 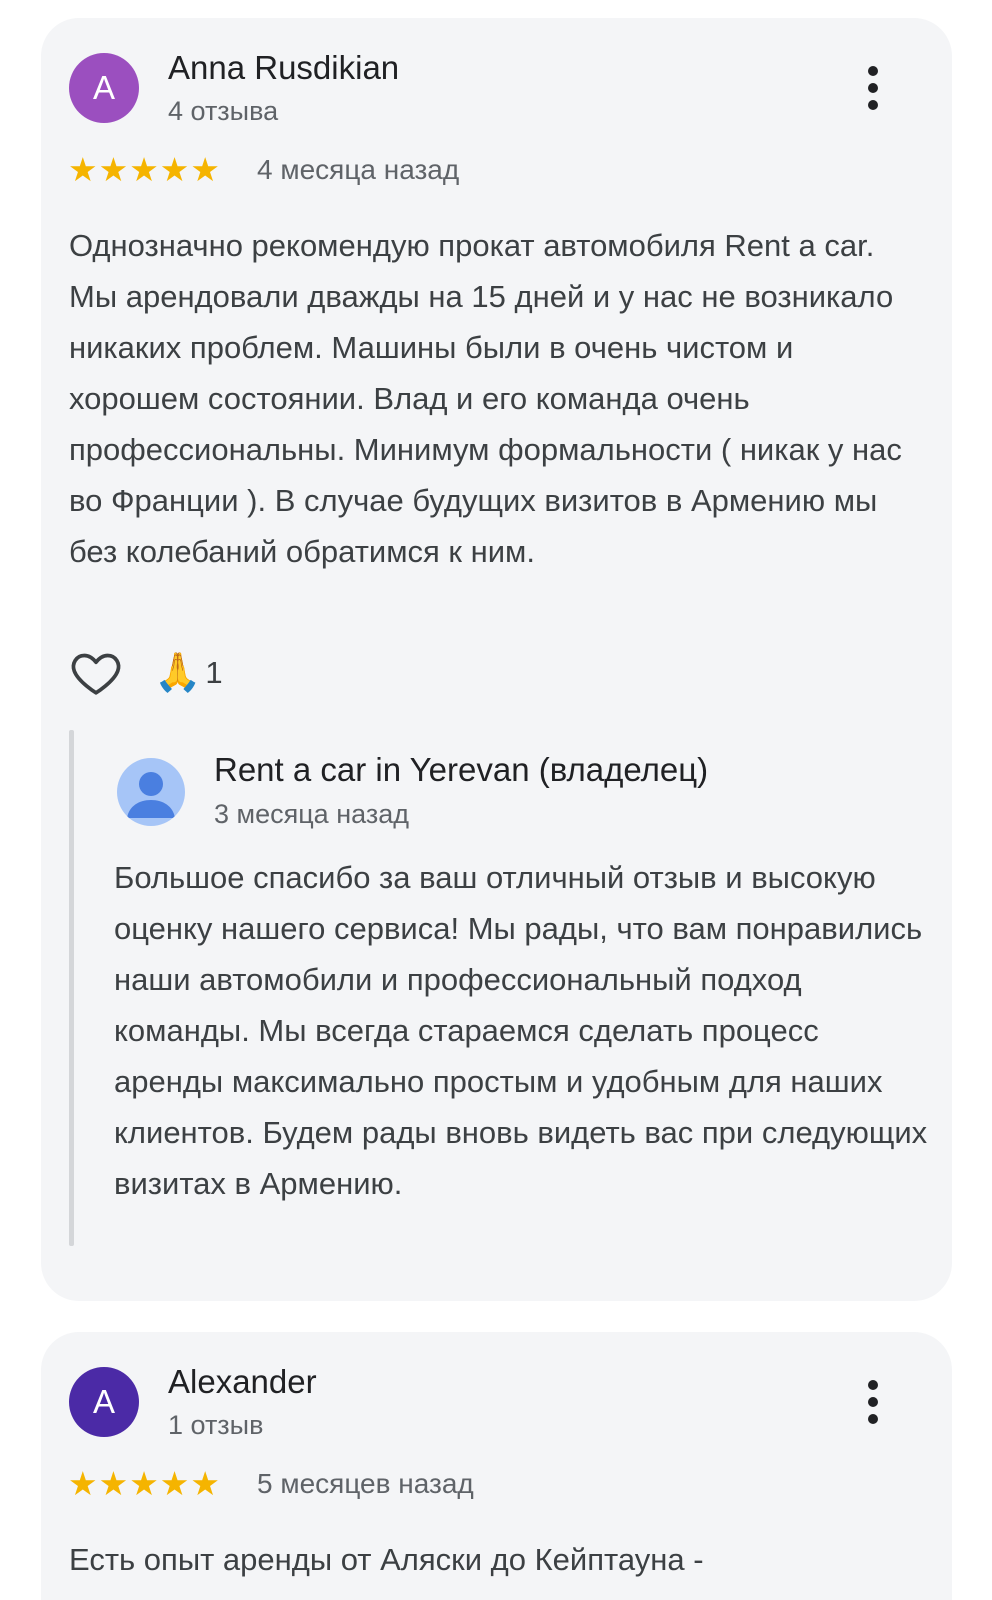 What do you see at coordinates (214, 672) in the screenshot?
I see `reaction-count: 1` at bounding box center [214, 672].